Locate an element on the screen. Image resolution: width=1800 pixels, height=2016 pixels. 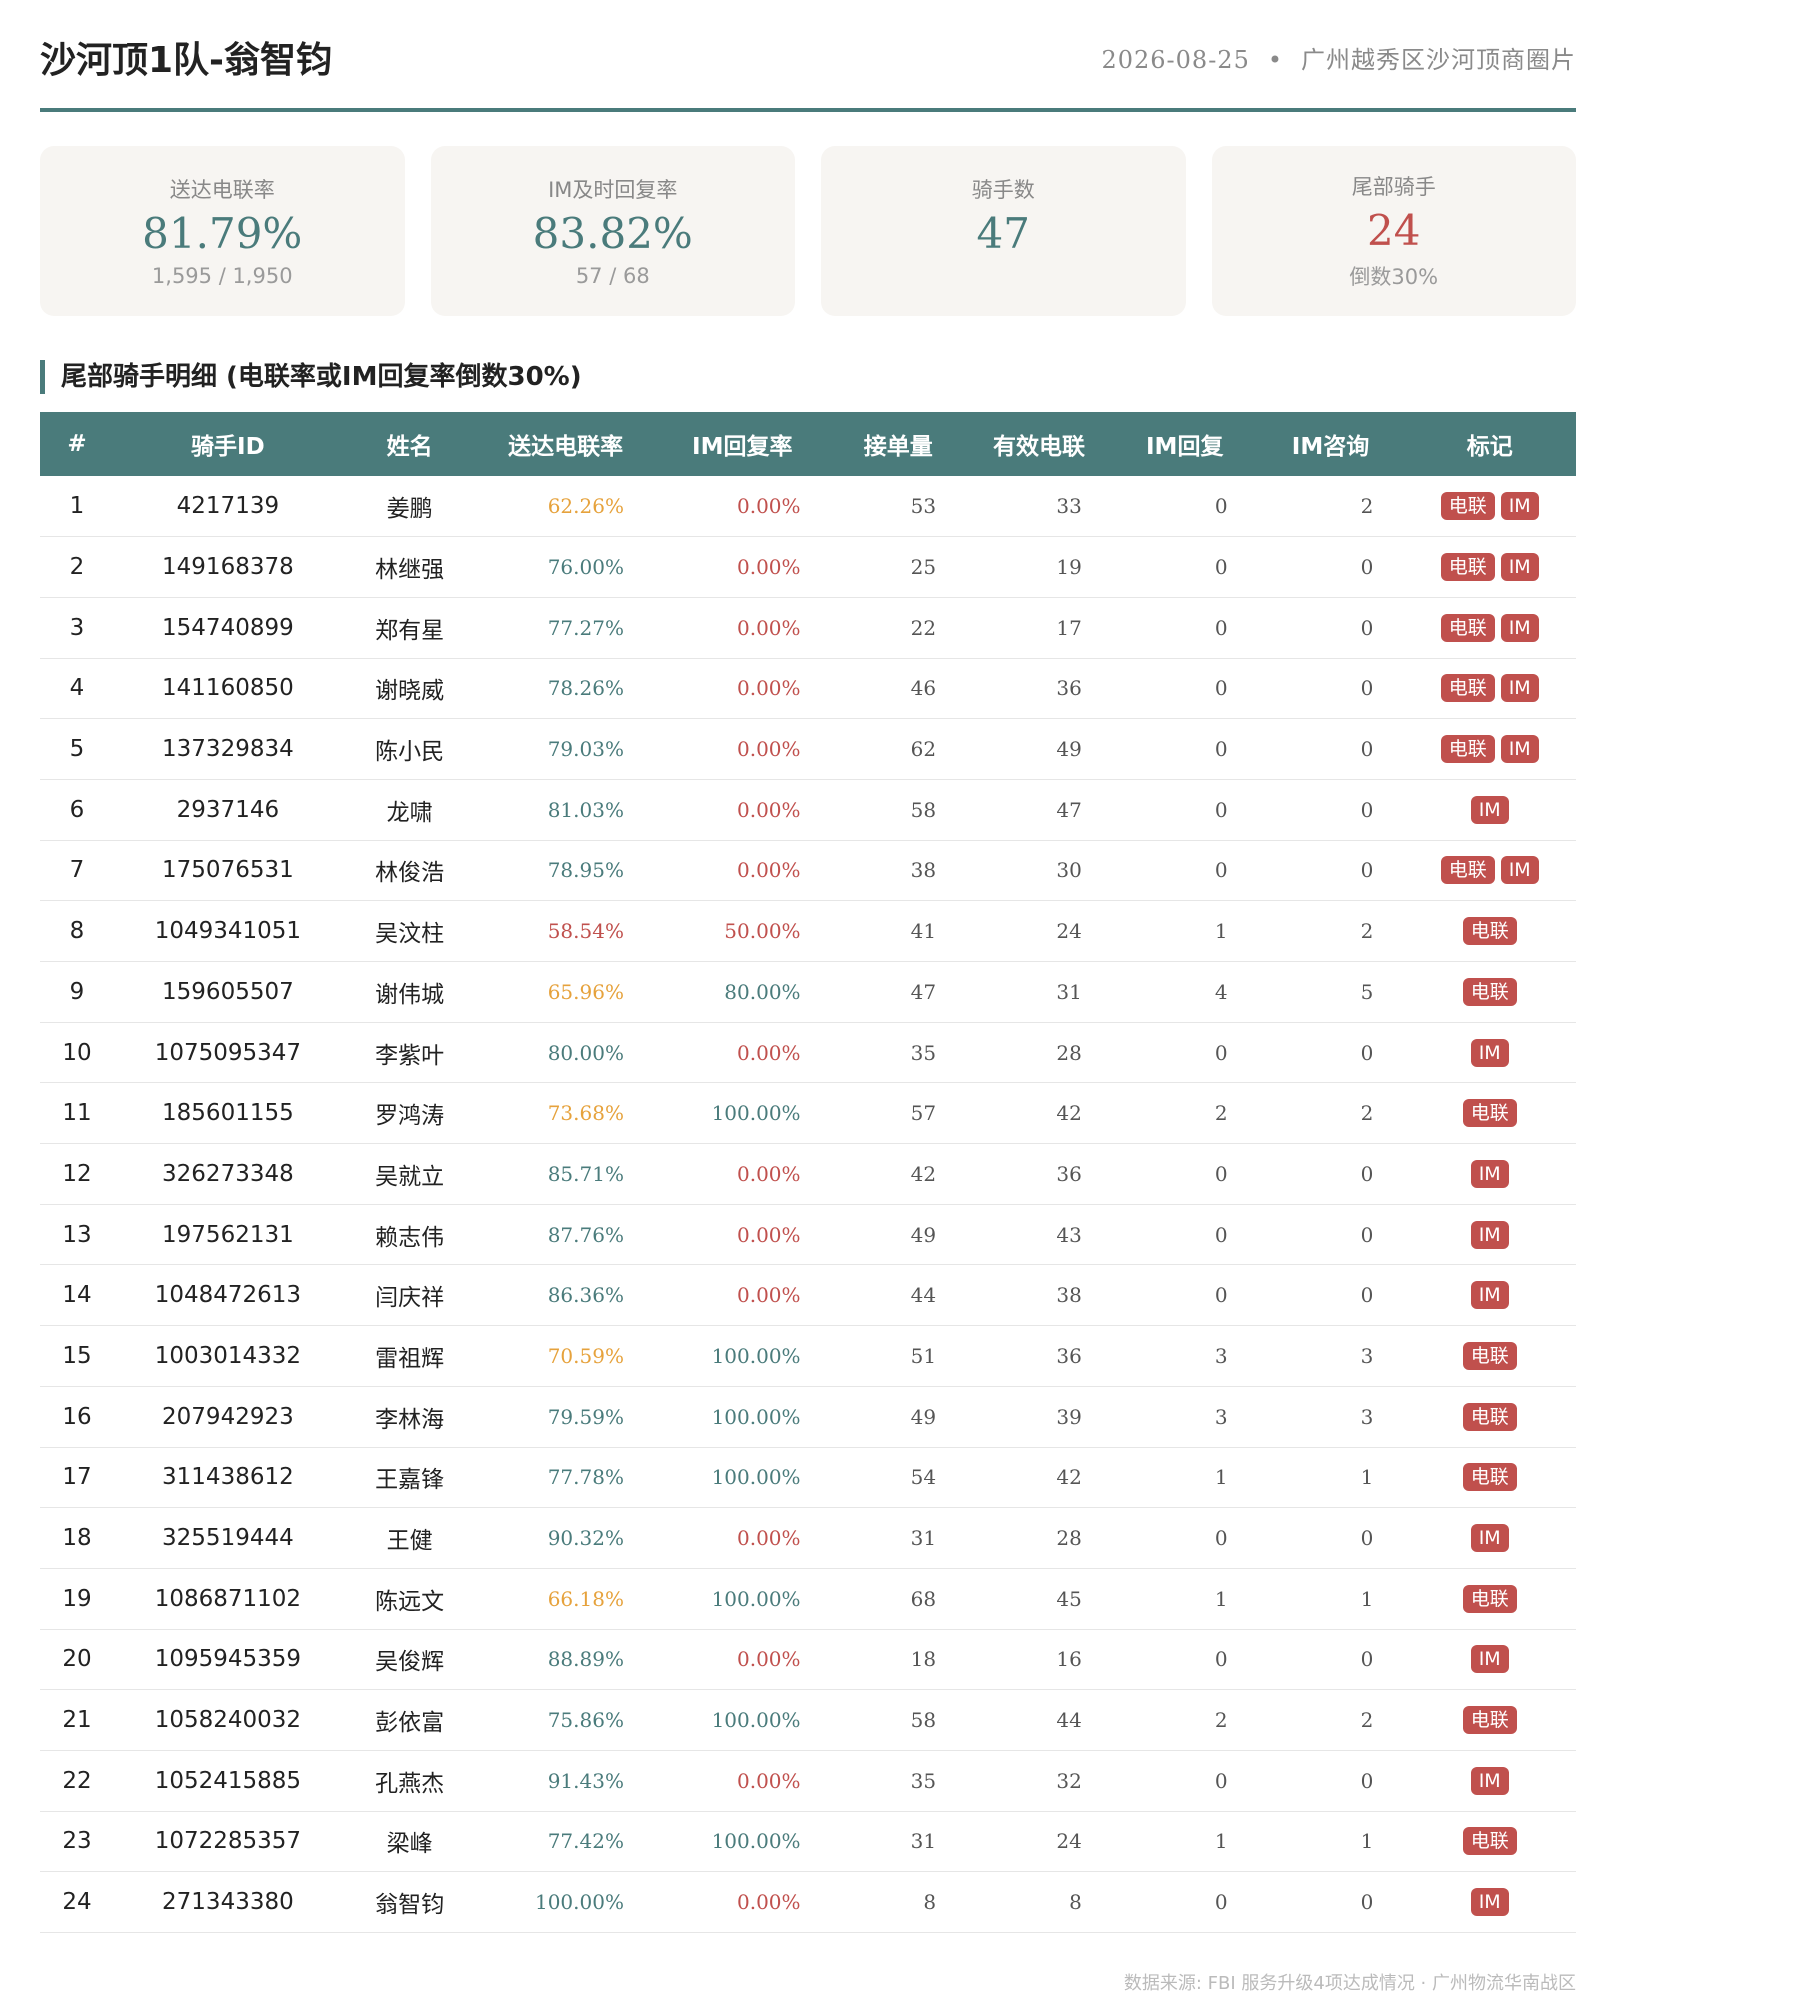
cell-rider-id: 326273348 is located at coordinates (228, 1173).